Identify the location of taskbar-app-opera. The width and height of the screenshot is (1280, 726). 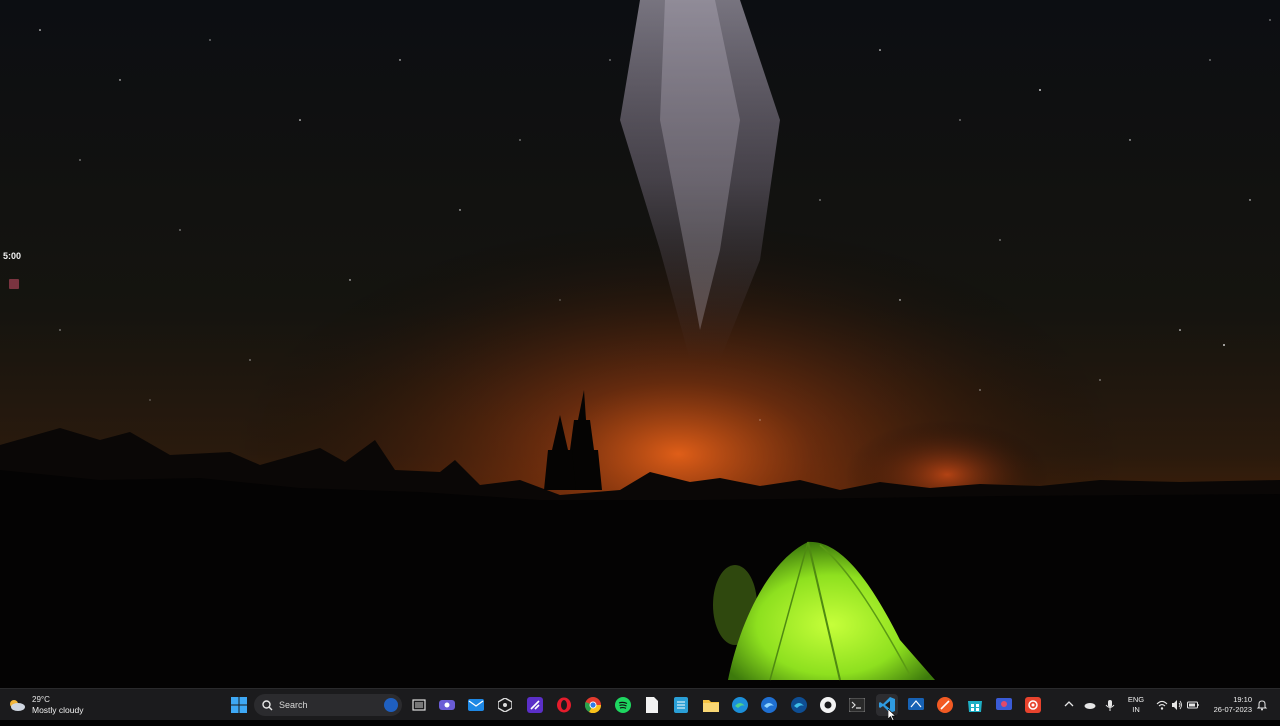
(564, 705).